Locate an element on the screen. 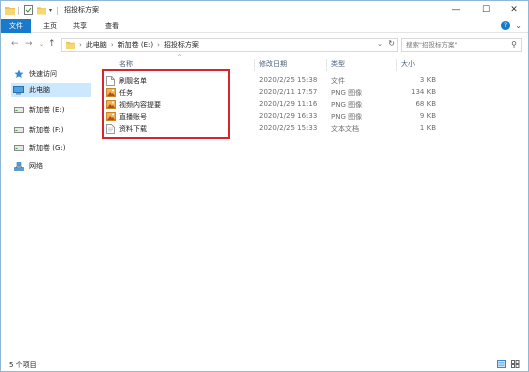 The height and width of the screenshot is (372, 529). file-date: 2020/2/11 17:57 is located at coordinates (288, 92).